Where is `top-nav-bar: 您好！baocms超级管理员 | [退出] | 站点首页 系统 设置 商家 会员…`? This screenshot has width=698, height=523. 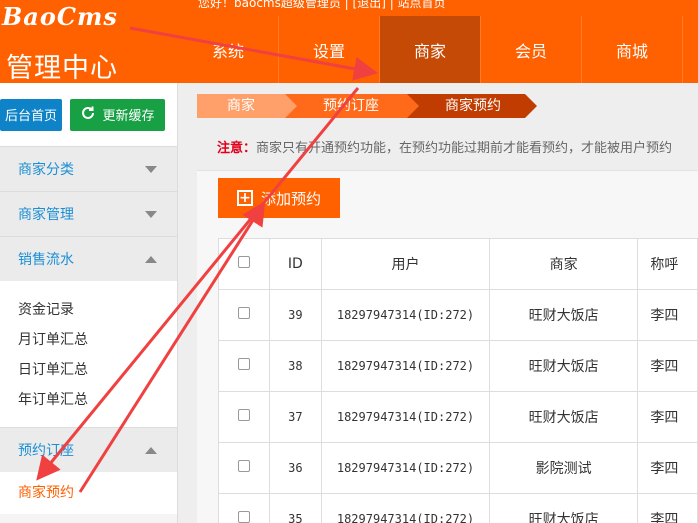 top-nav-bar: 您好！baocms超级管理员 | [退出] | 站点首页 系统 设置 商家 会员… is located at coordinates (438, 41).